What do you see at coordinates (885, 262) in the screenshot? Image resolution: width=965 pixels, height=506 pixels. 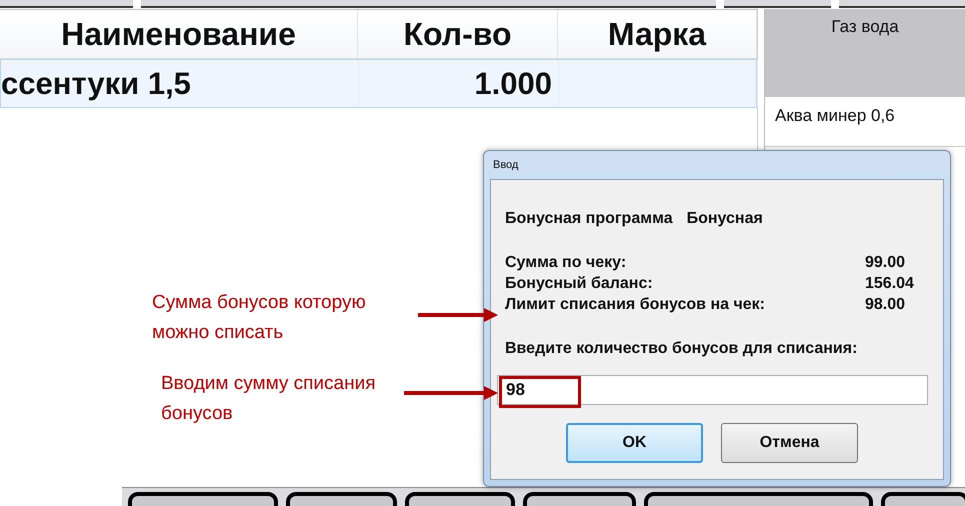 I see `summary-value: 99.00` at bounding box center [885, 262].